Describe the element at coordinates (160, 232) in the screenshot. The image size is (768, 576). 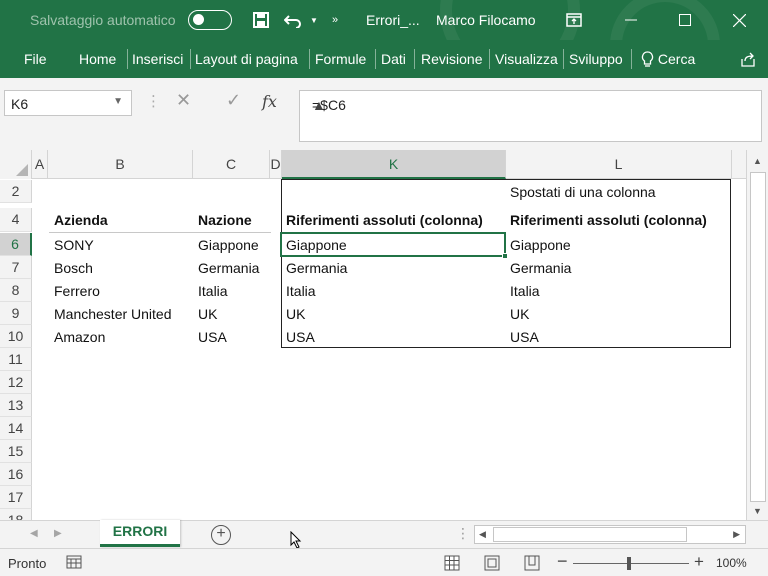
I see `header-underline` at that location.